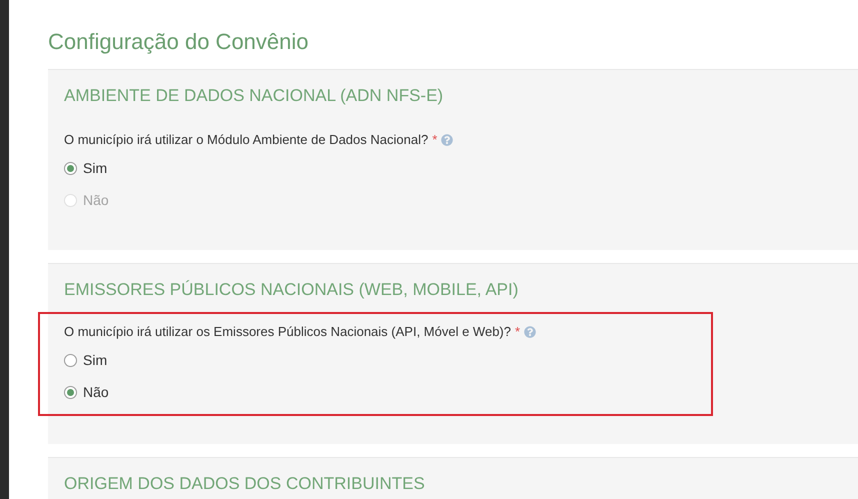 The height and width of the screenshot is (499, 858). I want to click on question-text: O município irá utilizar o Módulo Ambiente de Dados Nacional?, so click(246, 140).